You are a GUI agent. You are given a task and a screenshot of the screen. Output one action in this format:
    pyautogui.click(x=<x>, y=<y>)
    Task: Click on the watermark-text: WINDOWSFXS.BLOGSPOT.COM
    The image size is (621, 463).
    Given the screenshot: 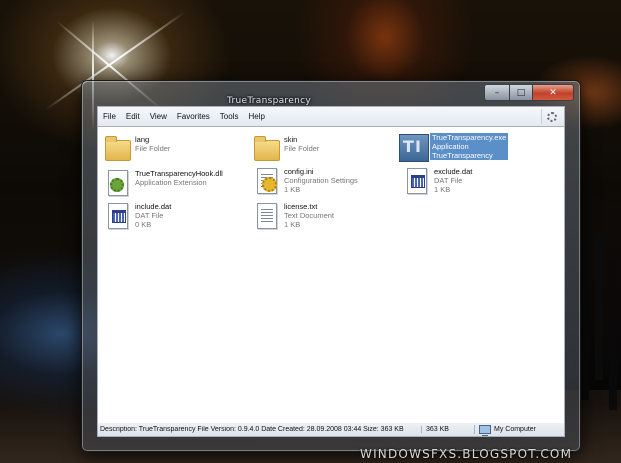 What is the action you would take?
    pyautogui.click(x=466, y=454)
    